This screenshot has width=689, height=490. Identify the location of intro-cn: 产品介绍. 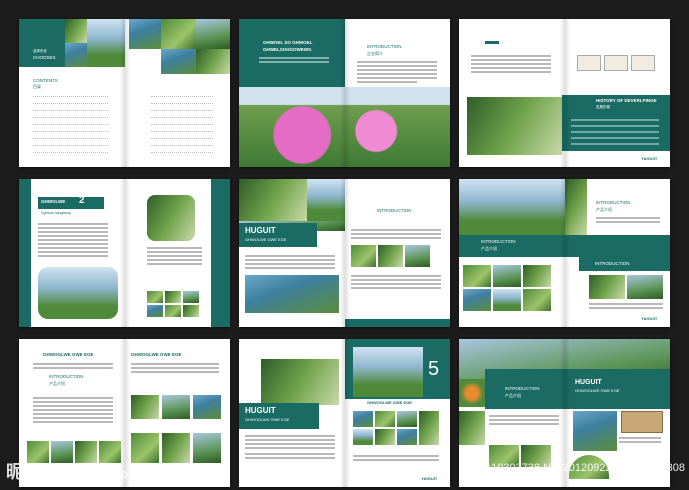
(513, 395).